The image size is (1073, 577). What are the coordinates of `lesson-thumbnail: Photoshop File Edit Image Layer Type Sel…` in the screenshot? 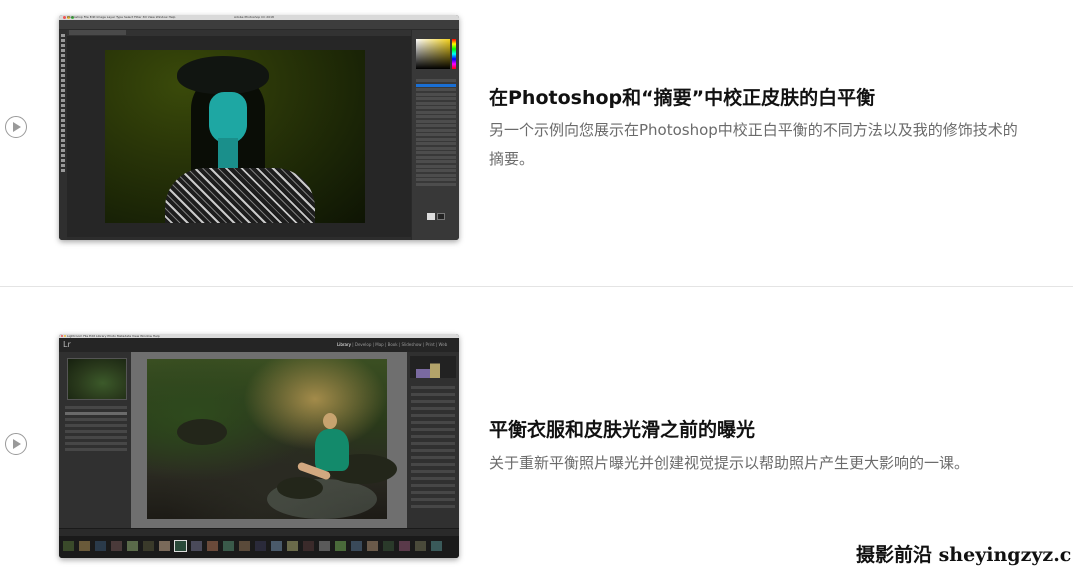 It's located at (259, 127).